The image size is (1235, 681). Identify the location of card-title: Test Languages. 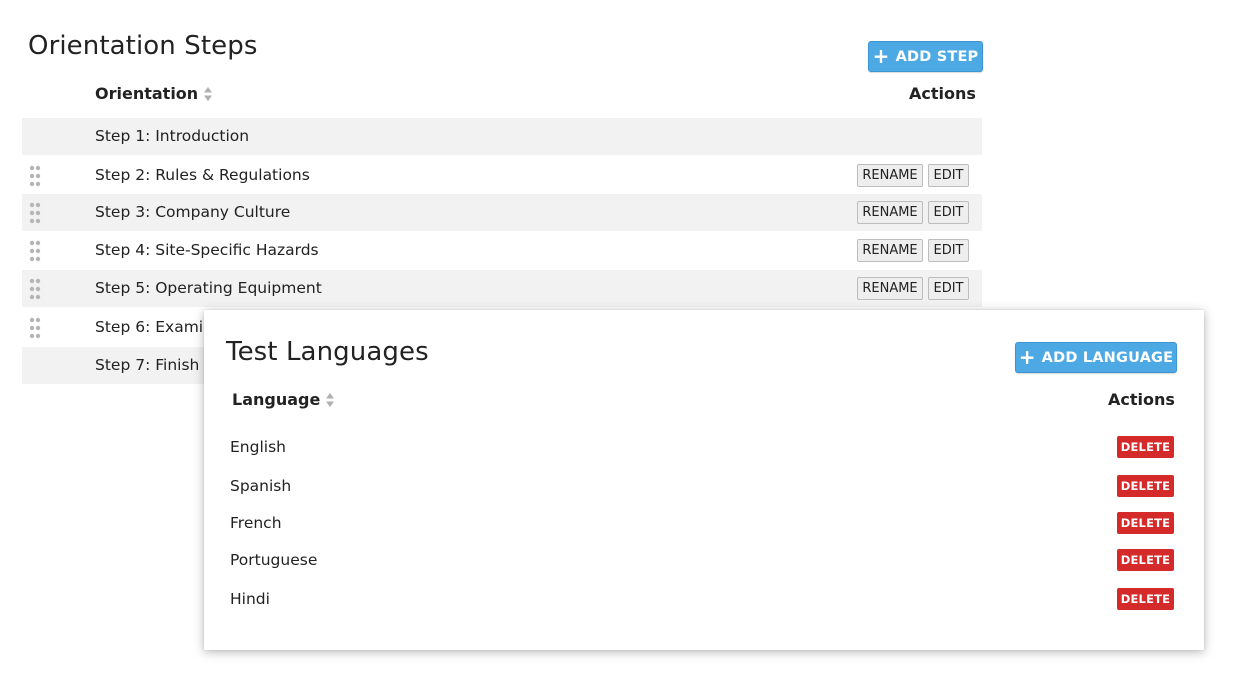
(327, 352).